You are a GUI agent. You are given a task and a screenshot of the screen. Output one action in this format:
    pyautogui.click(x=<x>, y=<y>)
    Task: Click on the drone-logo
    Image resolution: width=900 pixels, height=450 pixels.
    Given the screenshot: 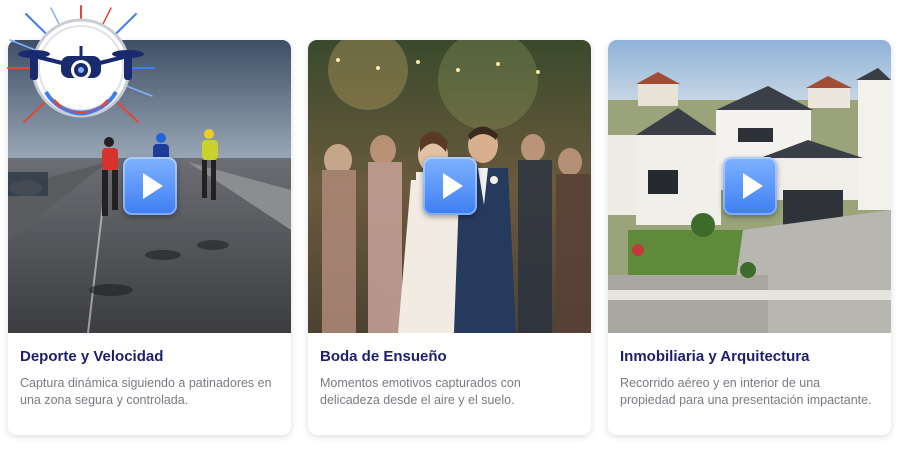 What is the action you would take?
    pyautogui.click(x=81, y=68)
    